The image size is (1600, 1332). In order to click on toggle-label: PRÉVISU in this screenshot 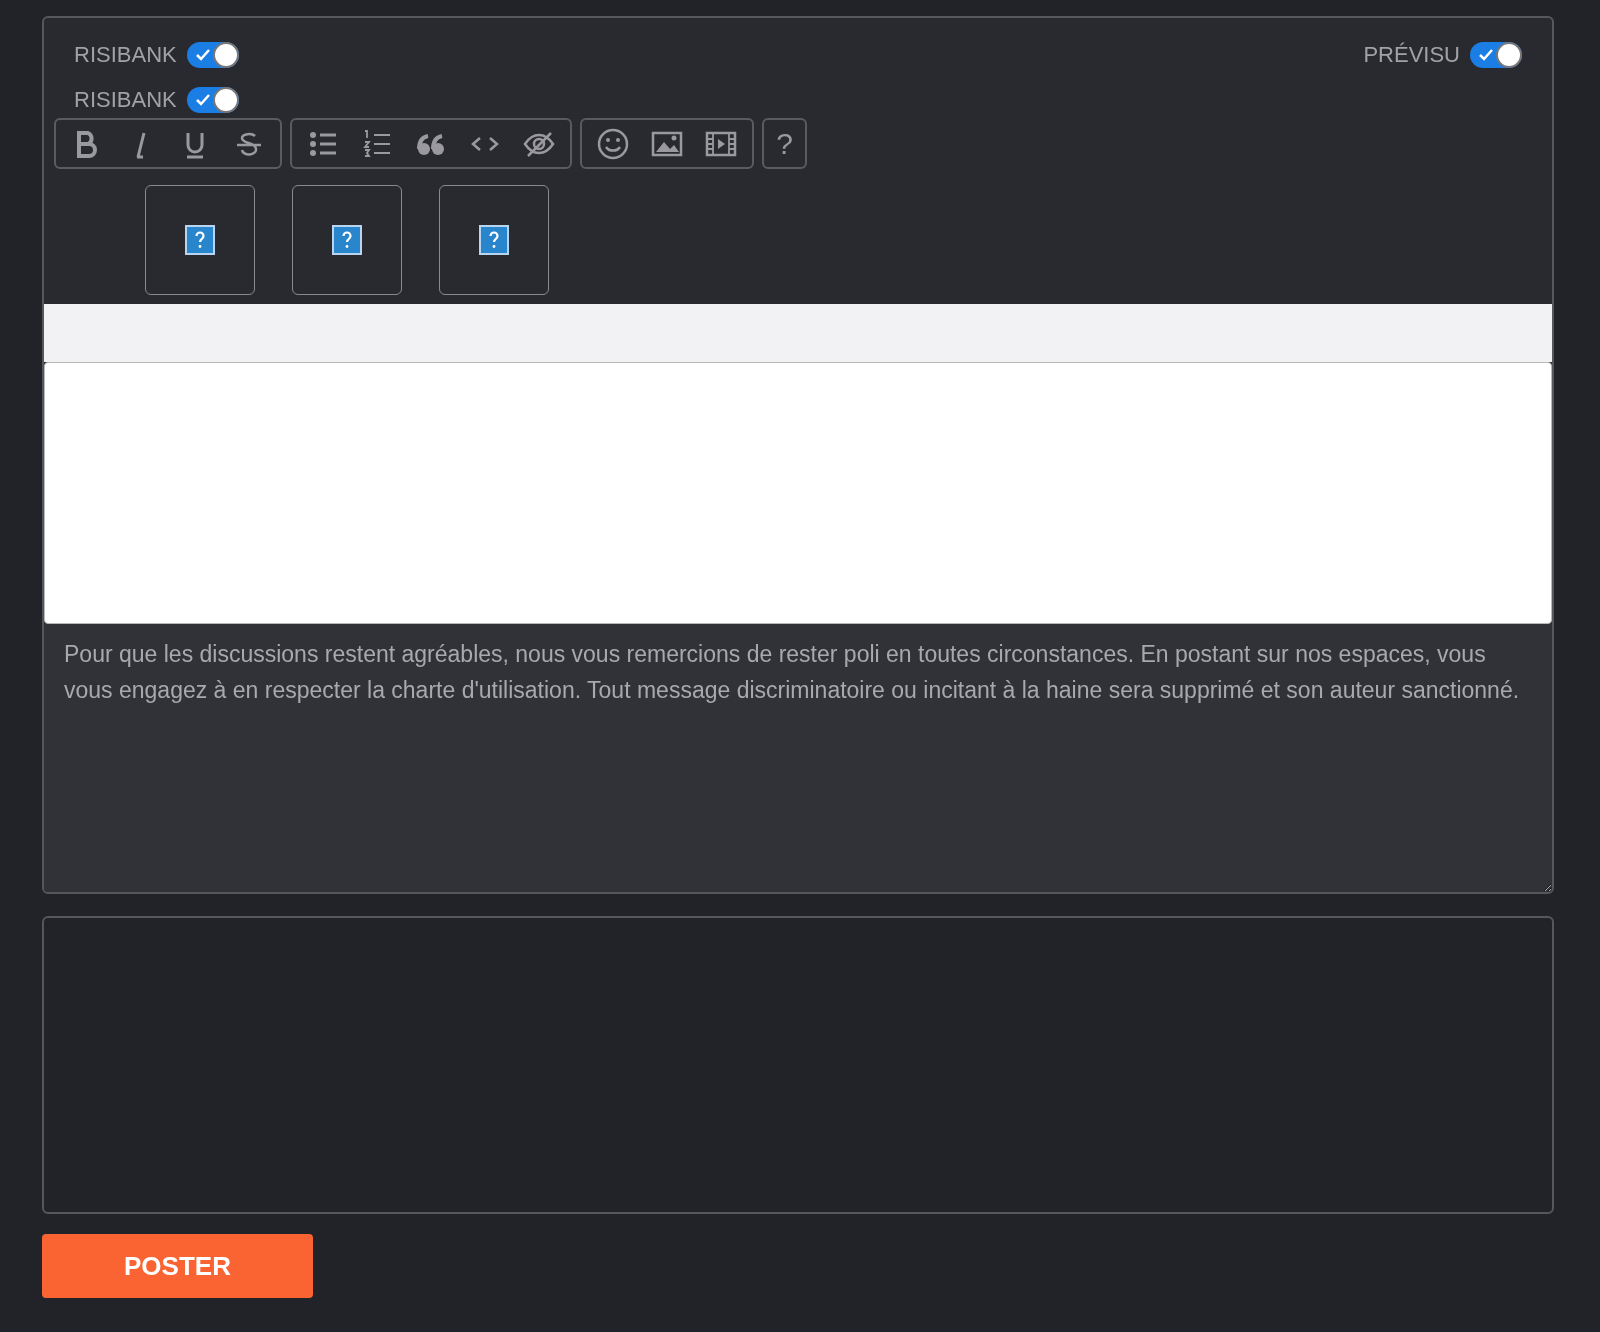, I will do `click(1411, 55)`.